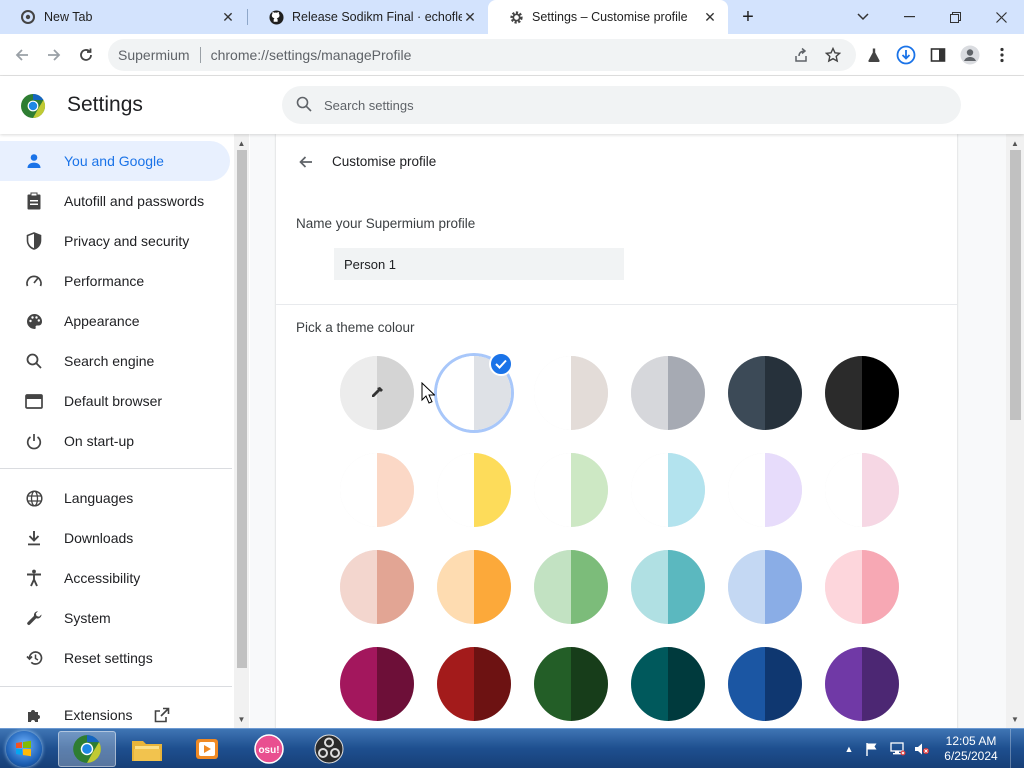 The width and height of the screenshot is (1024, 768). I want to click on sidebar-item-on-start-up: On start-up, so click(115, 441).